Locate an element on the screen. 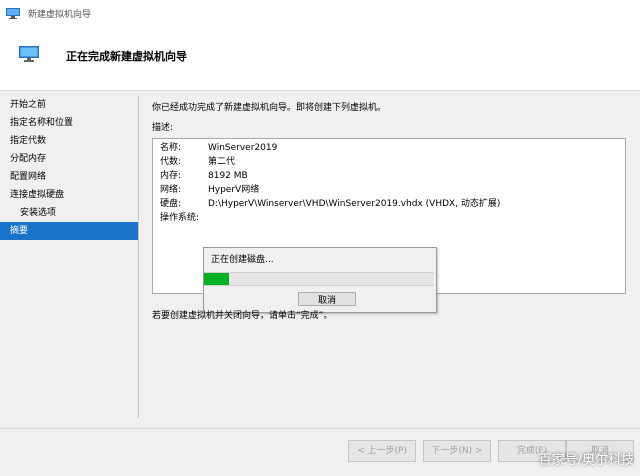 This screenshot has width=640, height=476. title-bar: 新建虚拟机向导 is located at coordinates (320, 13).